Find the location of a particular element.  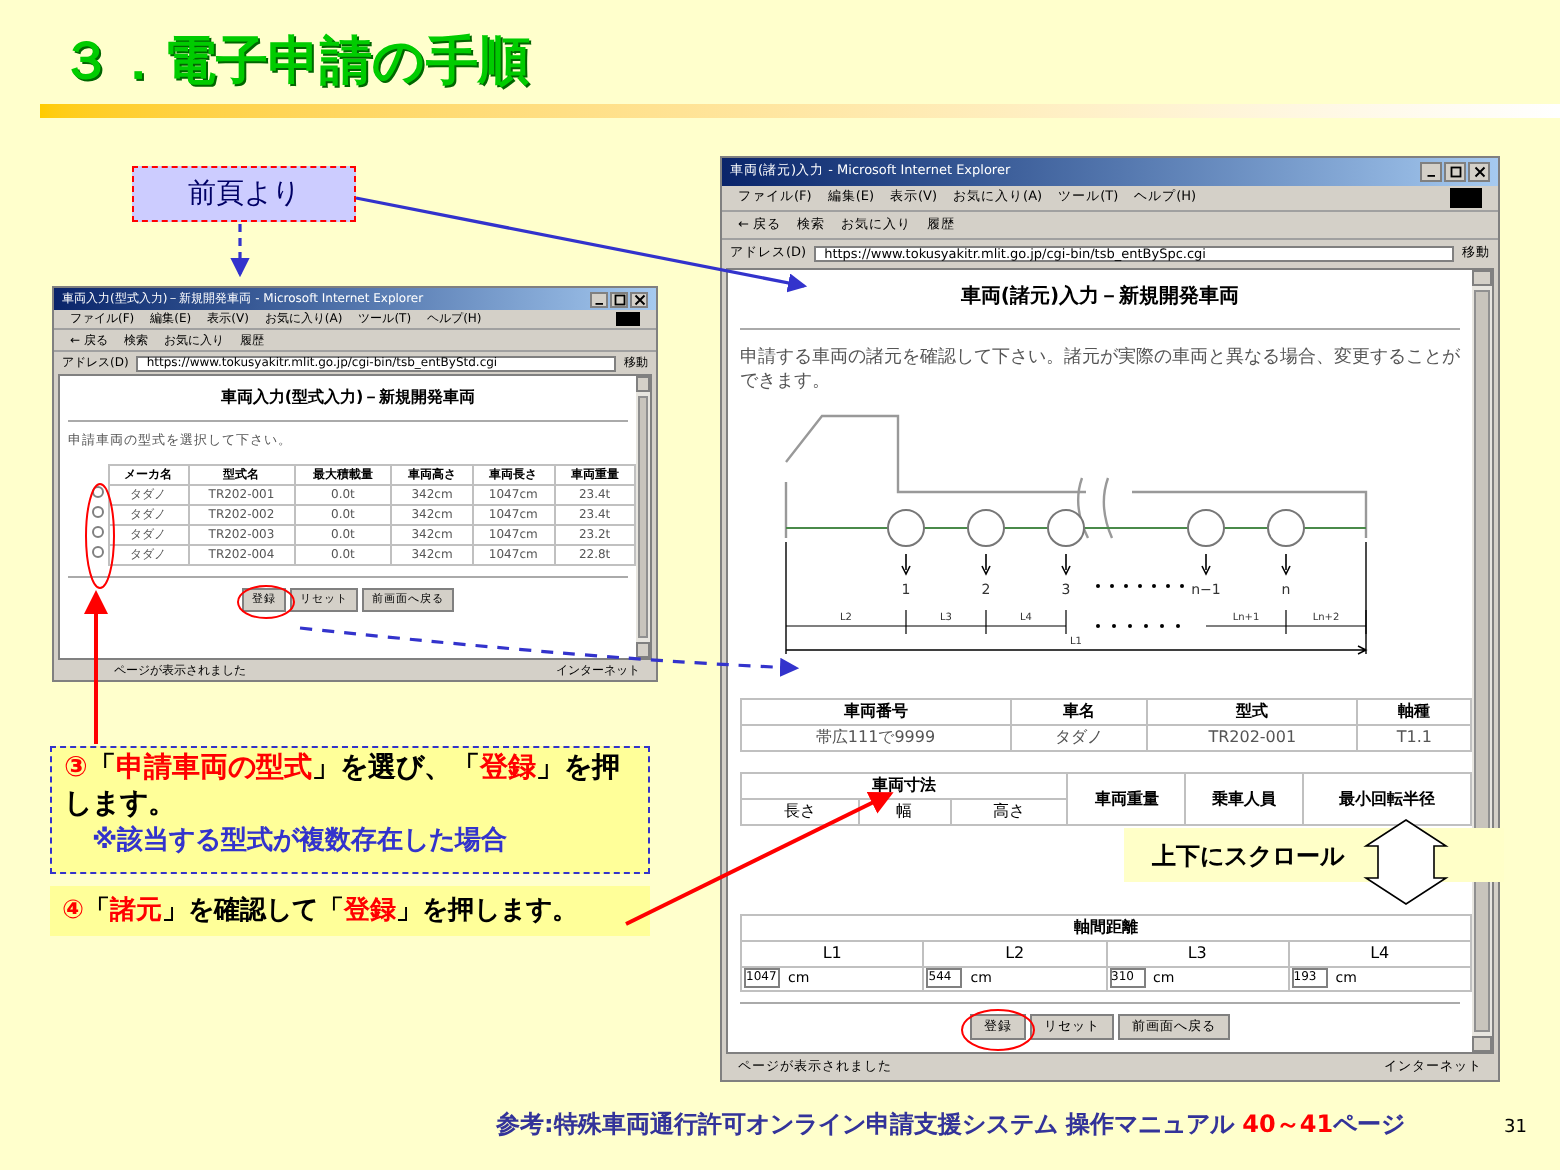

step-three-note: ※該当する型式が複数存在した場合 is located at coordinates (300, 841).